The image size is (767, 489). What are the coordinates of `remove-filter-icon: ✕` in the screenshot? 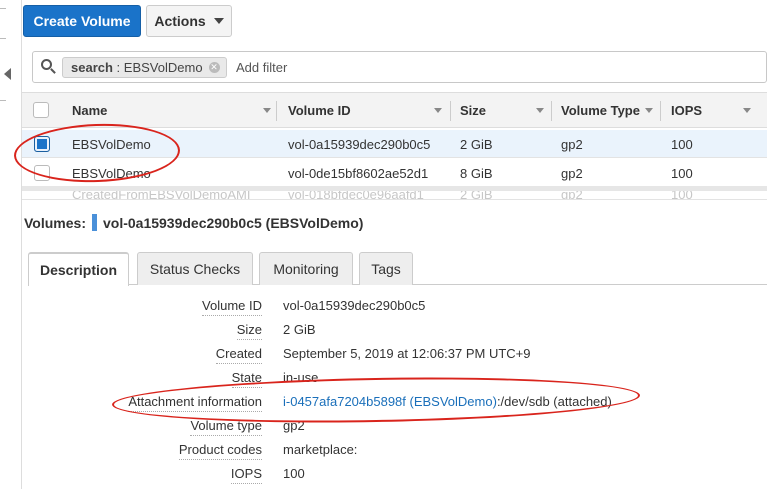 It's located at (214, 67).